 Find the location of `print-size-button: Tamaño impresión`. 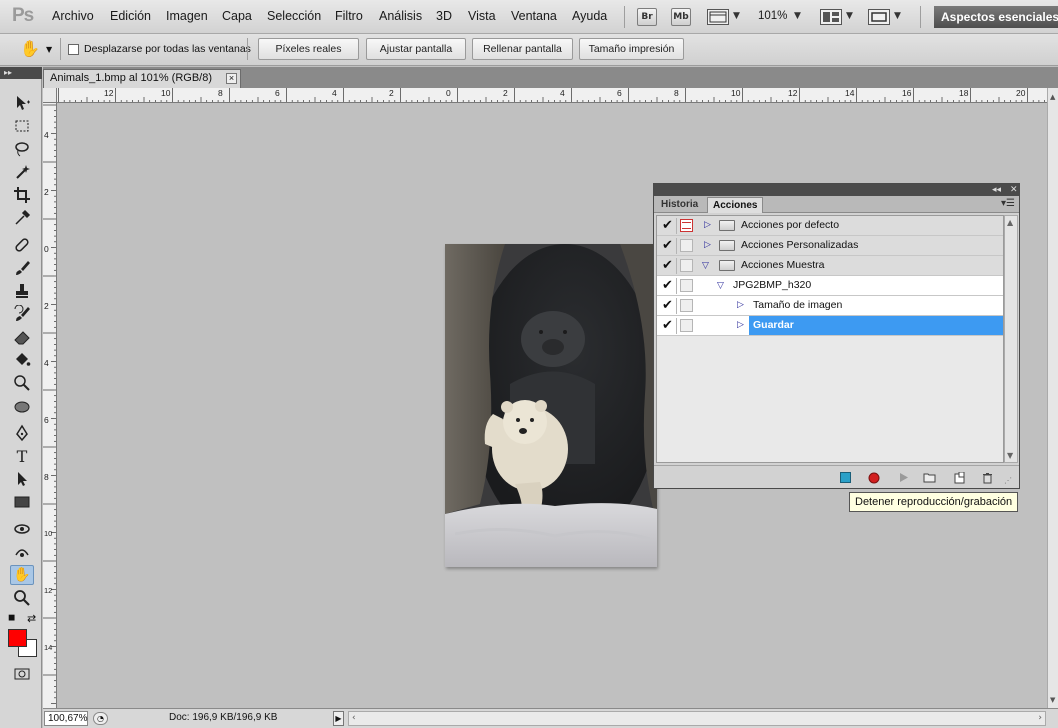

print-size-button: Tamaño impresión is located at coordinates (631, 49).